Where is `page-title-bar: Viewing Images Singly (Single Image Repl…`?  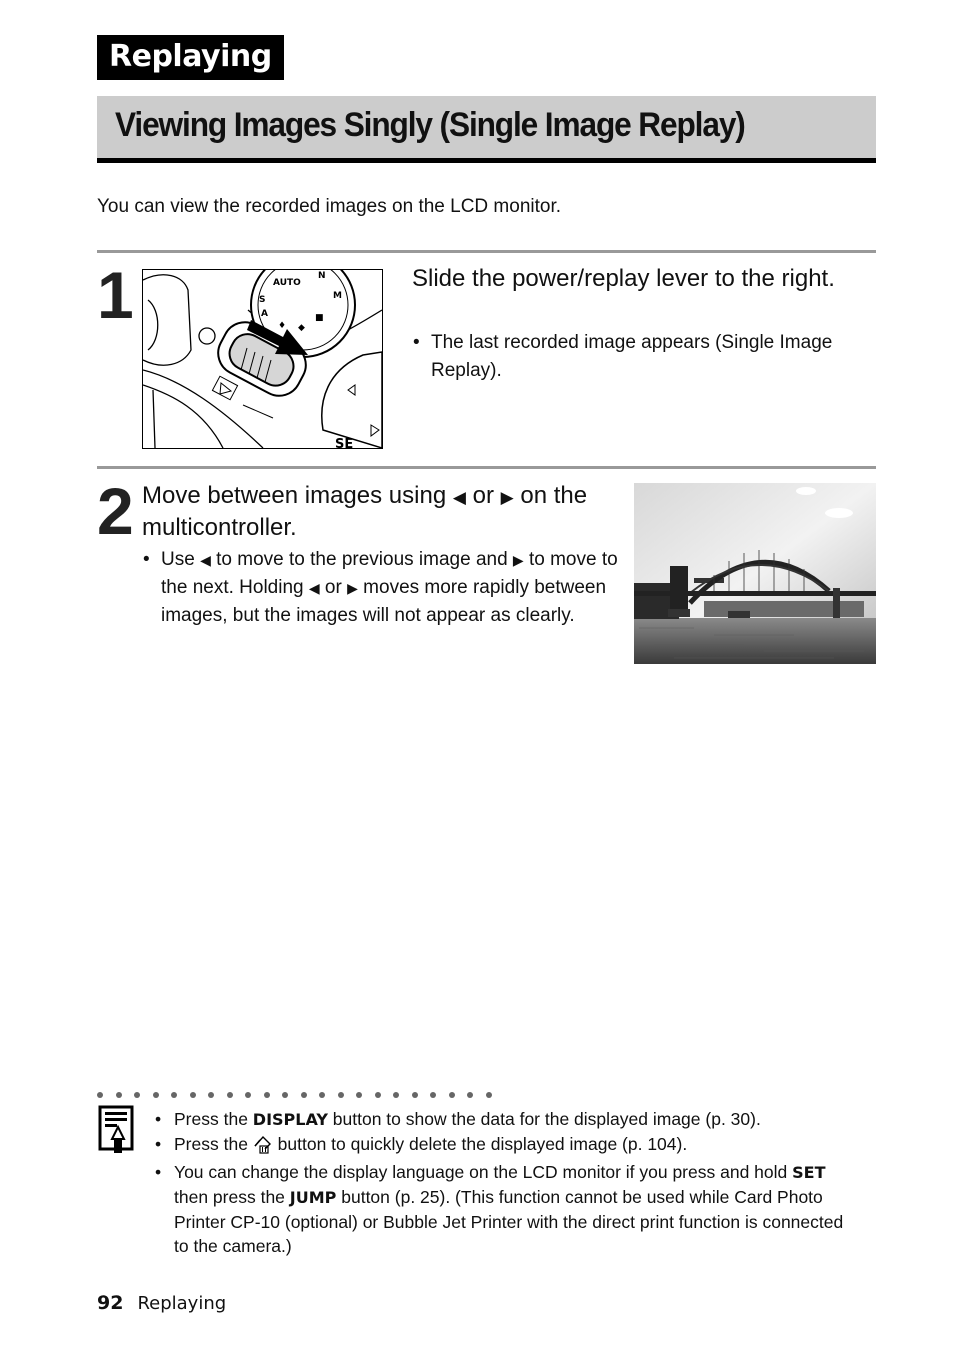
page-title-bar: Viewing Images Singly (Single Image Repl… is located at coordinates (486, 129).